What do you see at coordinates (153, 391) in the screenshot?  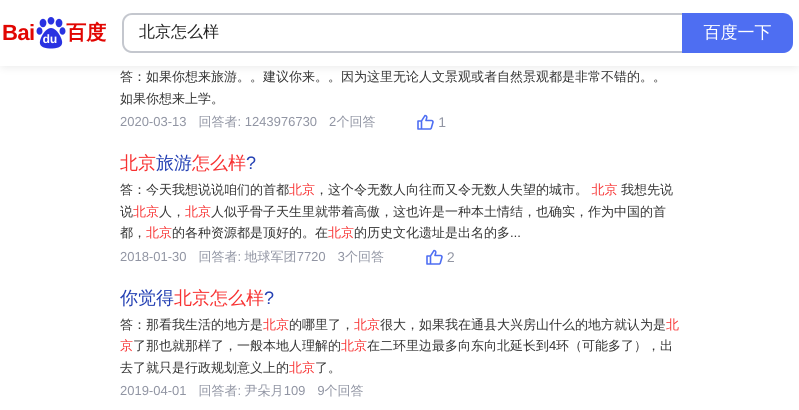 I see `date-text: 2019-04-01` at bounding box center [153, 391].